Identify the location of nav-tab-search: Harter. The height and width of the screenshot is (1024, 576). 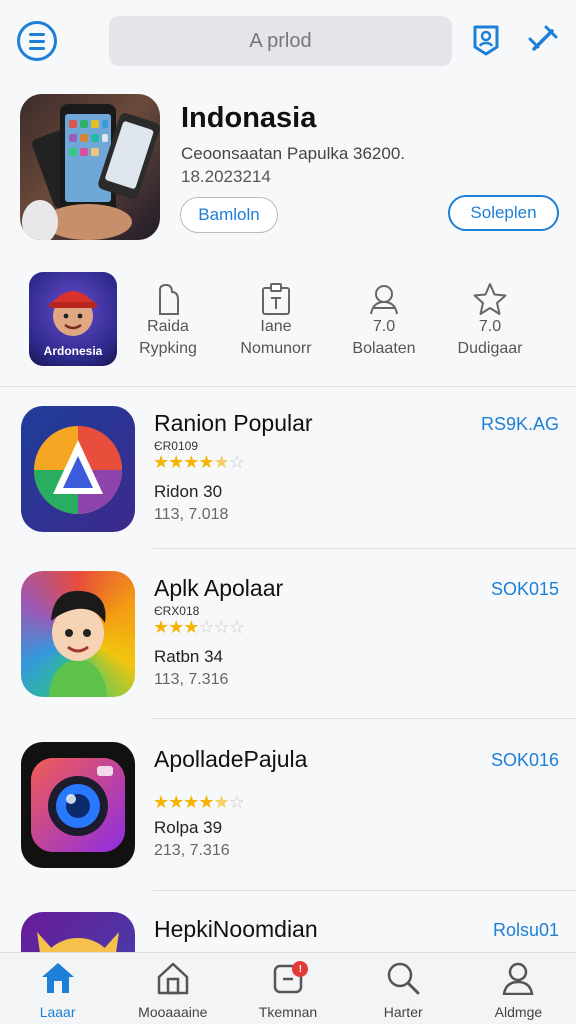
(403, 988).